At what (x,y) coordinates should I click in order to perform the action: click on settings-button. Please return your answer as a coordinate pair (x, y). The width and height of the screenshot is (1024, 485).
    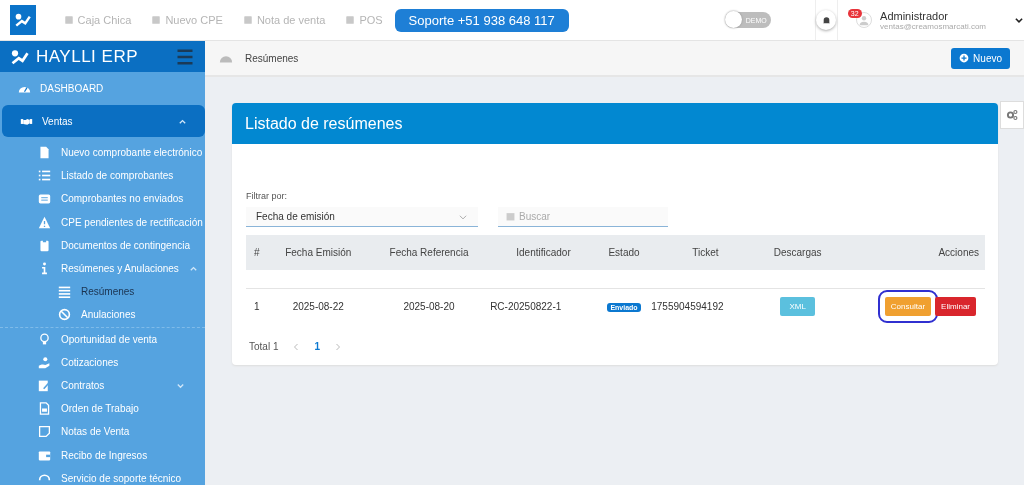
    Looking at the image, I should click on (1012, 115).